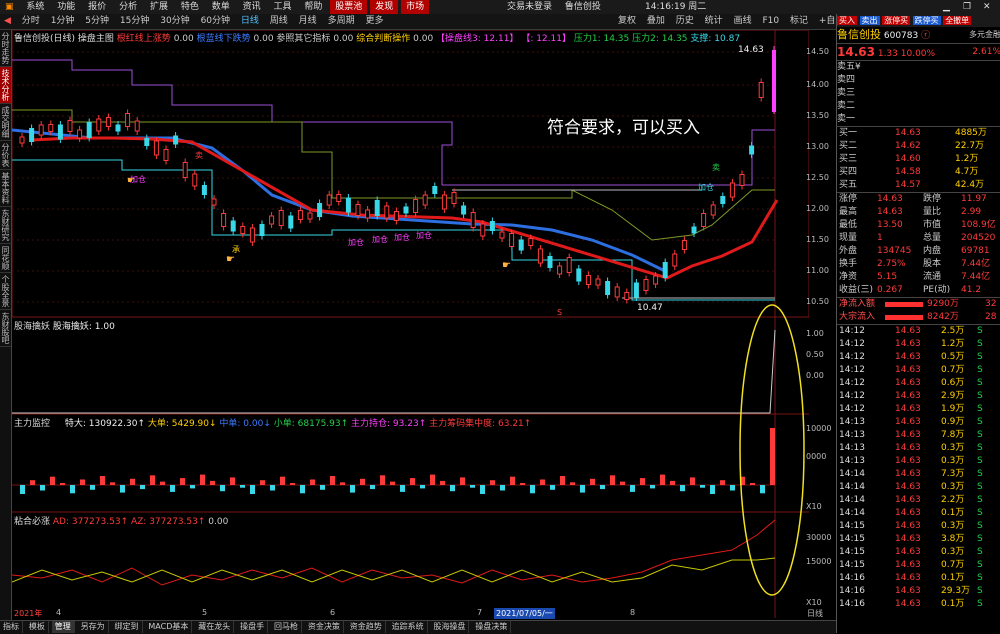 This screenshot has height=634, width=1000. I want to click on bottom-tab-fund-decision: 资金决策, so click(324, 627).